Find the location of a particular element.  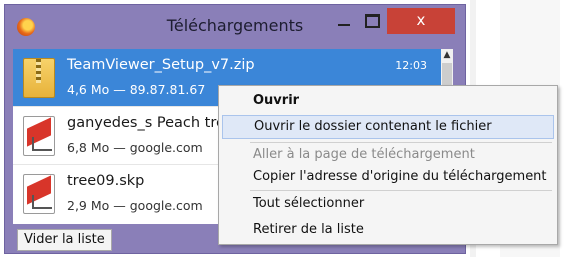

menu-item-select-all: Tout sélectionner is located at coordinates (388, 204).